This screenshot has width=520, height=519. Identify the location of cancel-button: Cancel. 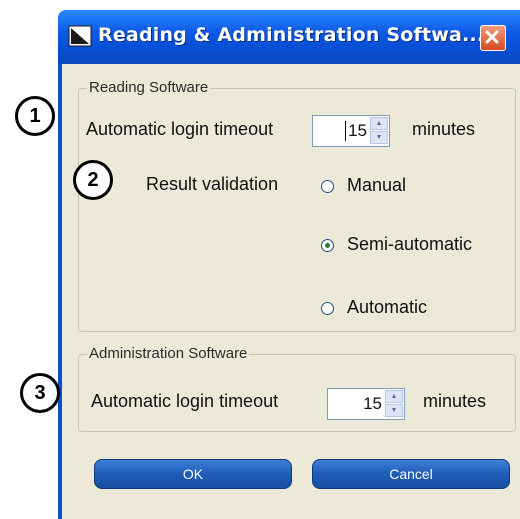
(411, 474).